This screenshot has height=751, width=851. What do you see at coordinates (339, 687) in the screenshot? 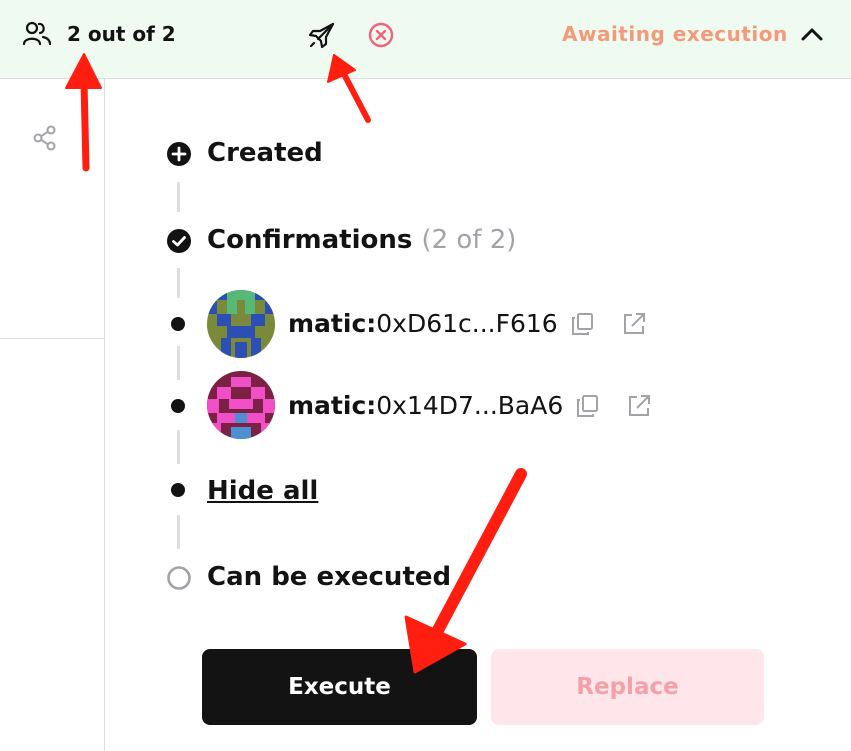
I see `execute-button: Execute` at bounding box center [339, 687].